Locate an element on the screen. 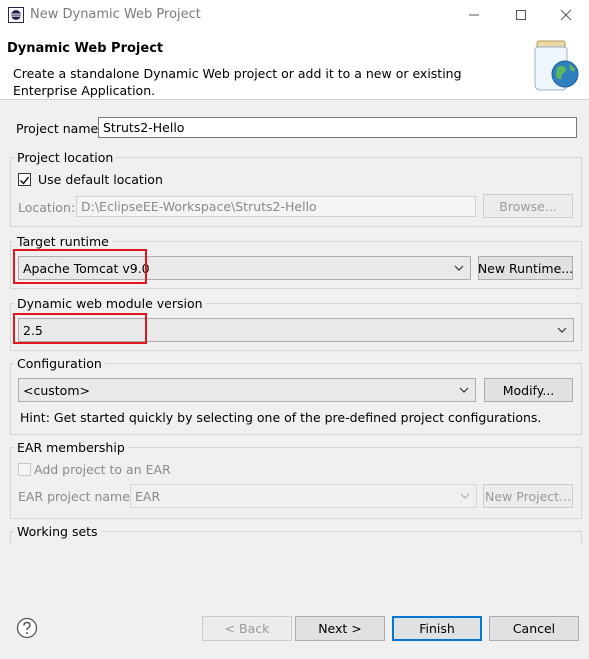 The width and height of the screenshot is (589, 659). working-sets-title: Working sets is located at coordinates (57, 531).